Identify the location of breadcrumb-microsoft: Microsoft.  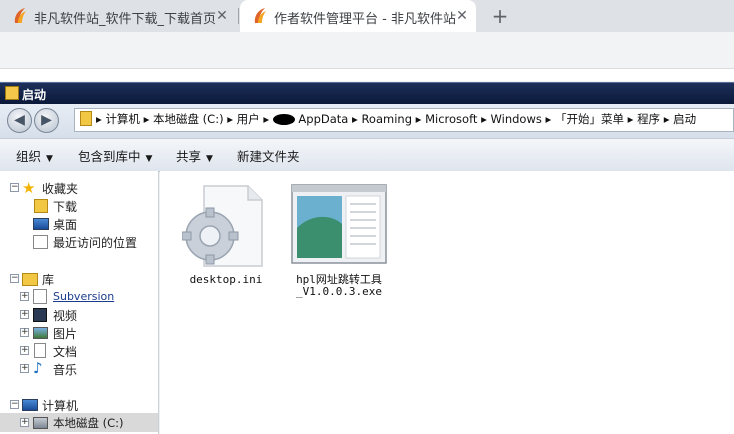
(451, 119).